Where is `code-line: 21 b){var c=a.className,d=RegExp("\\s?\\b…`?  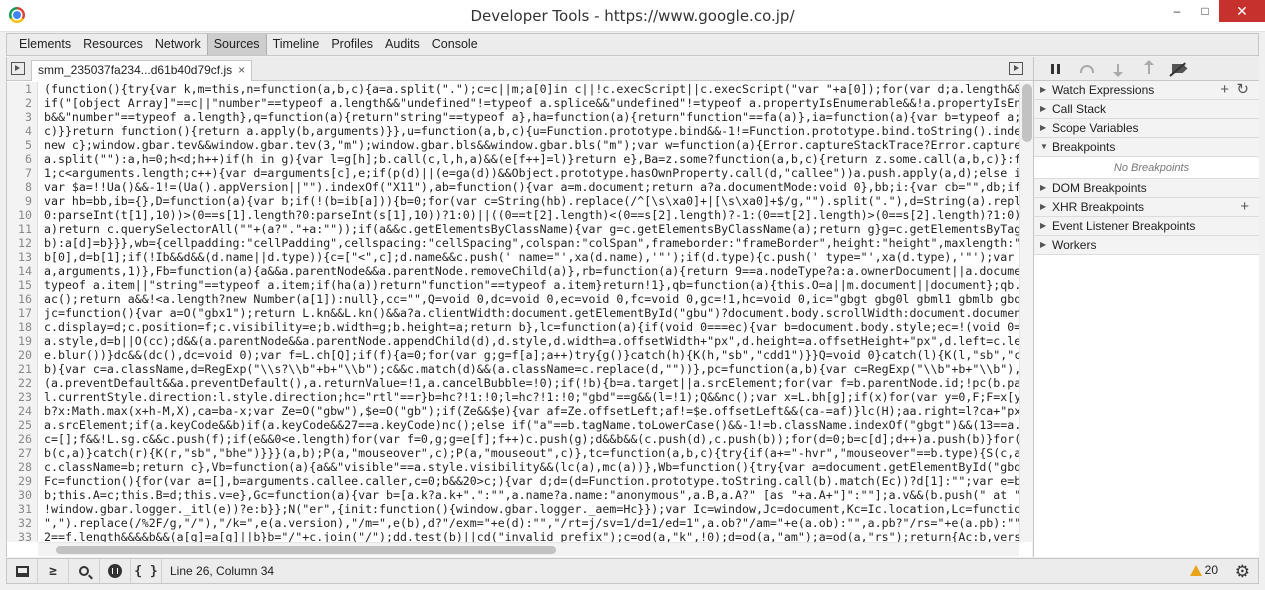 code-line: 21 b){var c=a.className,d=RegExp("\\s?\\b… is located at coordinates (513, 369).